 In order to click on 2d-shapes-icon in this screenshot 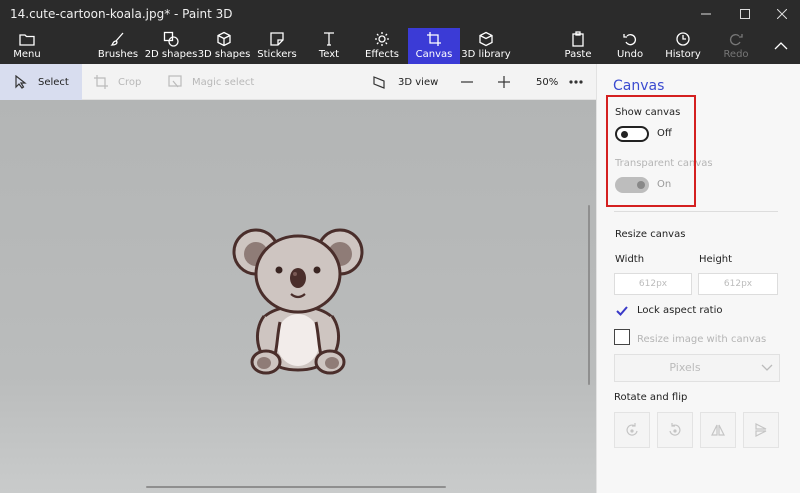, I will do `click(171, 39)`.